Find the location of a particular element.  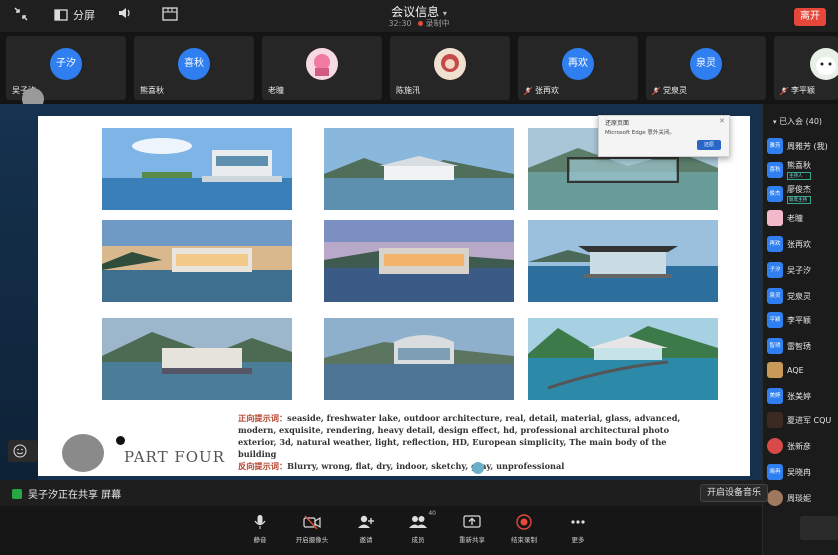

bottom-toolbar: 静音 开启摄像头 邀请 40 成员 重新共享 结束录制 更多 is located at coordinates (381, 530).